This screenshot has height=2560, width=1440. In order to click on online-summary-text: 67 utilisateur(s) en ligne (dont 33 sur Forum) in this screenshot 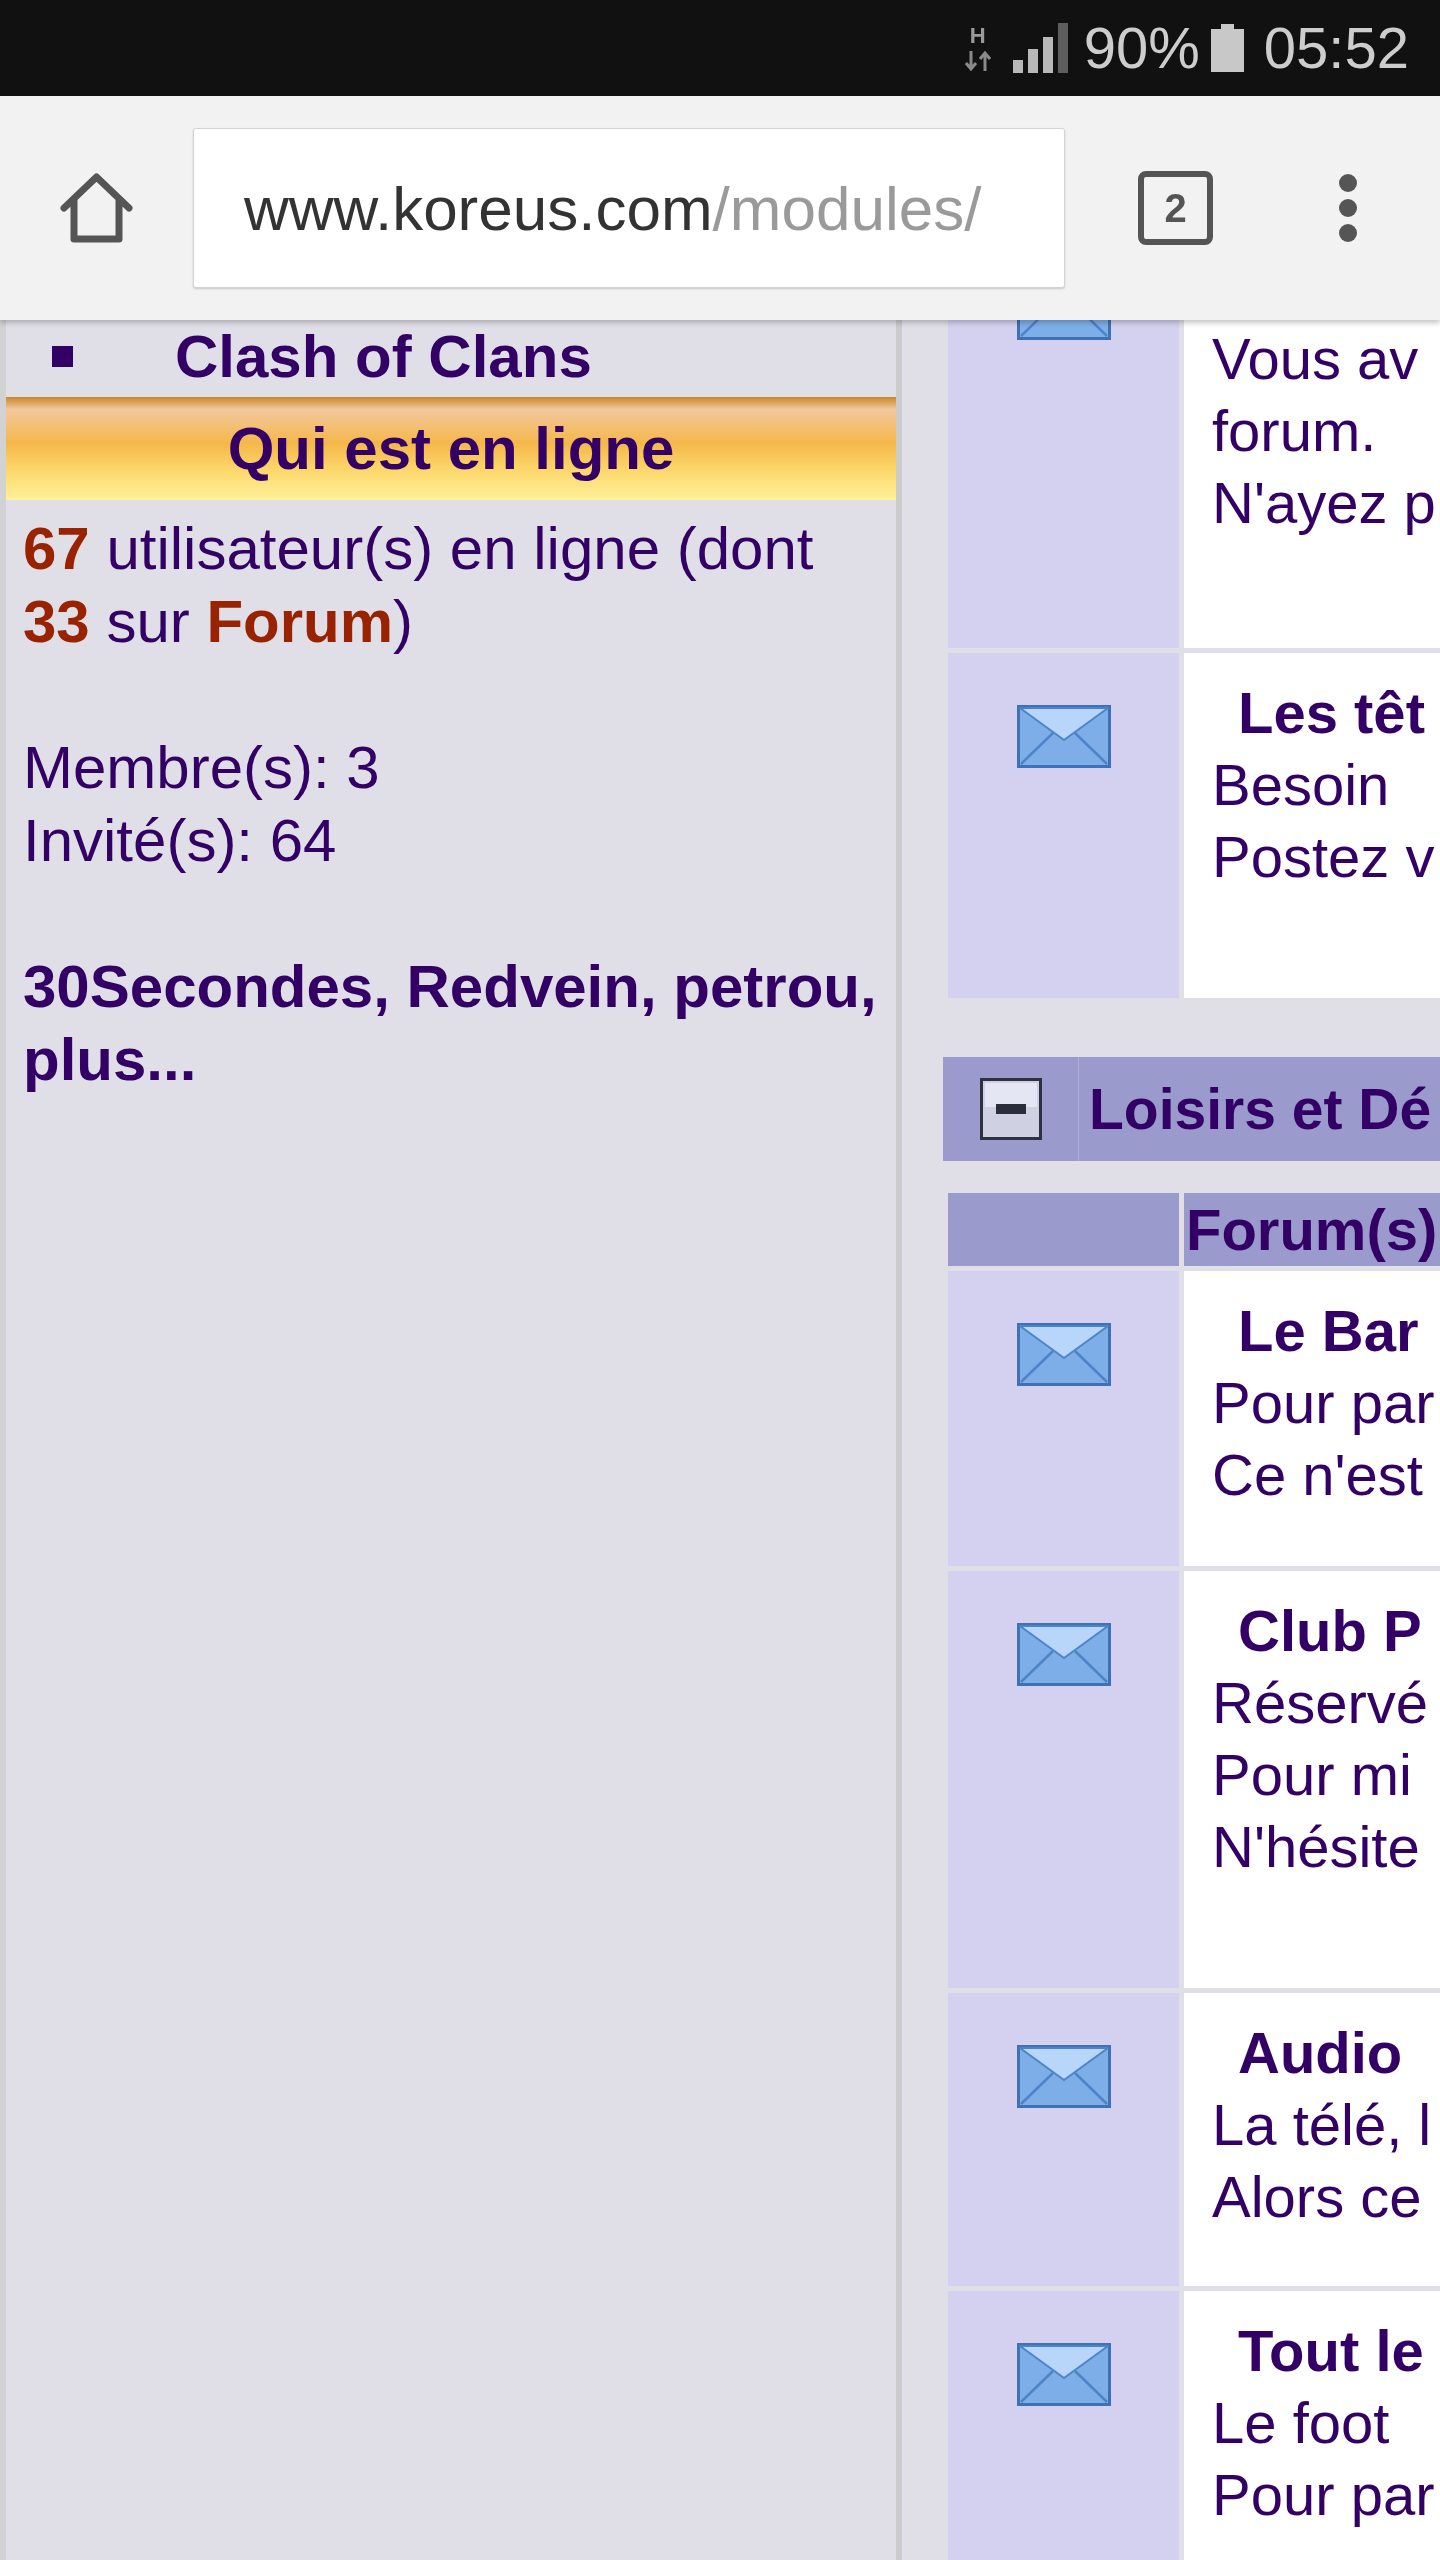, I will do `click(419, 585)`.